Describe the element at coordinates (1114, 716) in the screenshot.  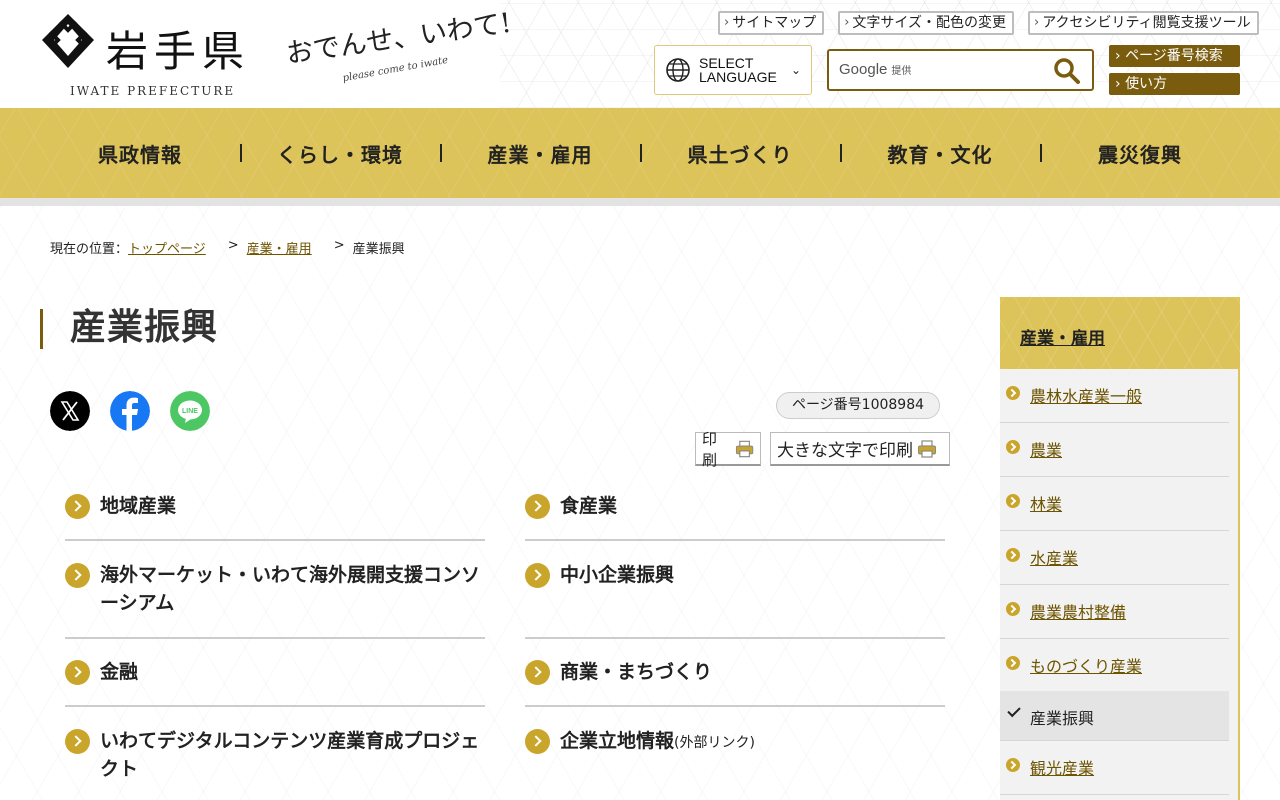
I see `sidebar-item-industry-promotion: 産業振興` at that location.